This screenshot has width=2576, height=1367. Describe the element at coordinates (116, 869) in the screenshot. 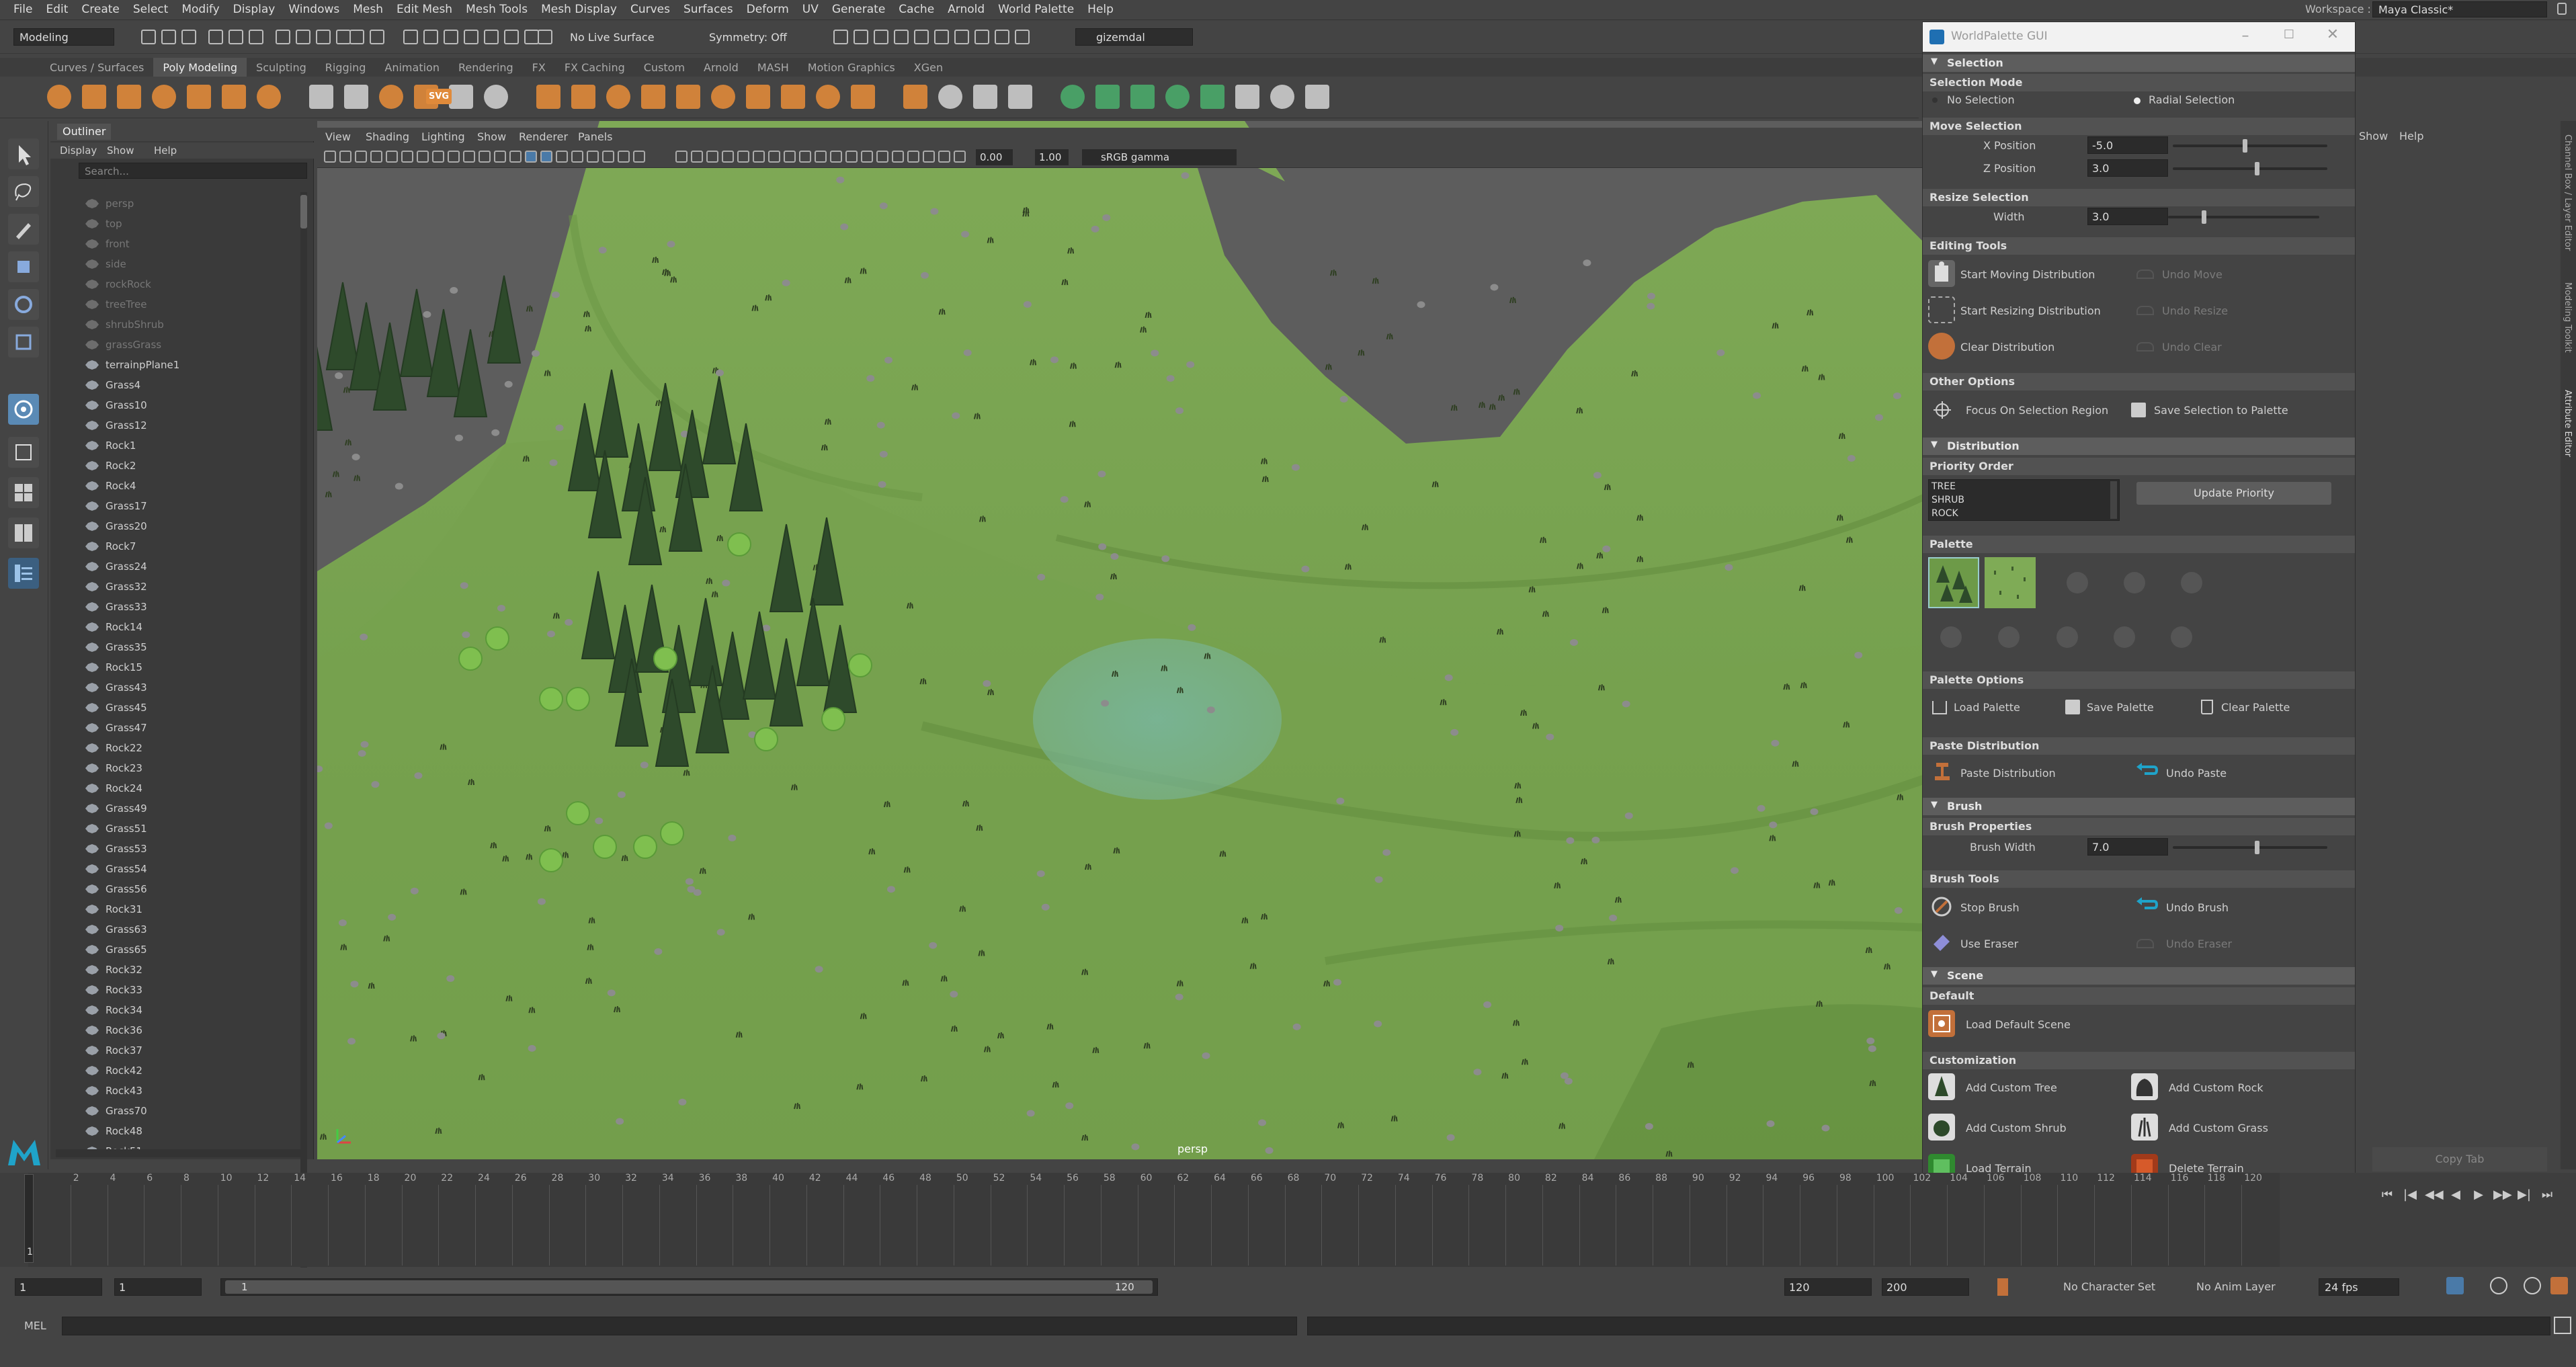

I see `outliner-item: Grass54` at that location.